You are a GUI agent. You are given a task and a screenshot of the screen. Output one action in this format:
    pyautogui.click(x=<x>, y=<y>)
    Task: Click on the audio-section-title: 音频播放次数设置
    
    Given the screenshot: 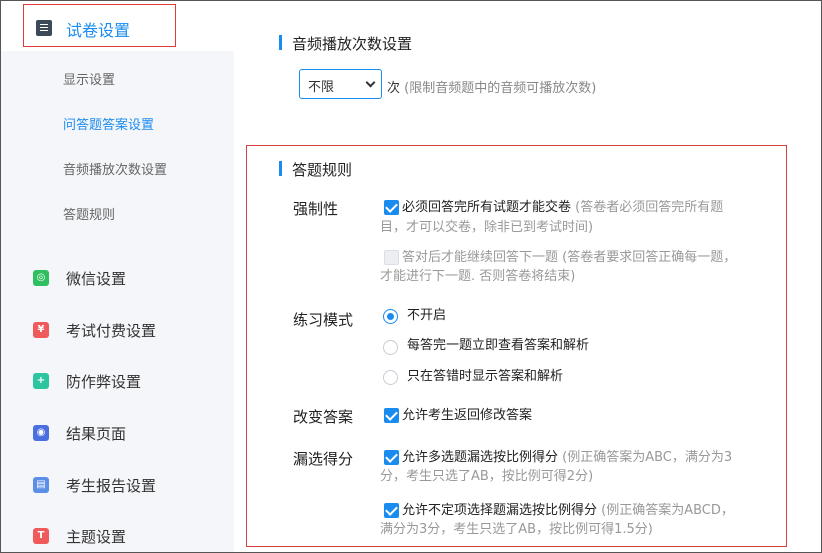 What is the action you would take?
    pyautogui.click(x=345, y=44)
    